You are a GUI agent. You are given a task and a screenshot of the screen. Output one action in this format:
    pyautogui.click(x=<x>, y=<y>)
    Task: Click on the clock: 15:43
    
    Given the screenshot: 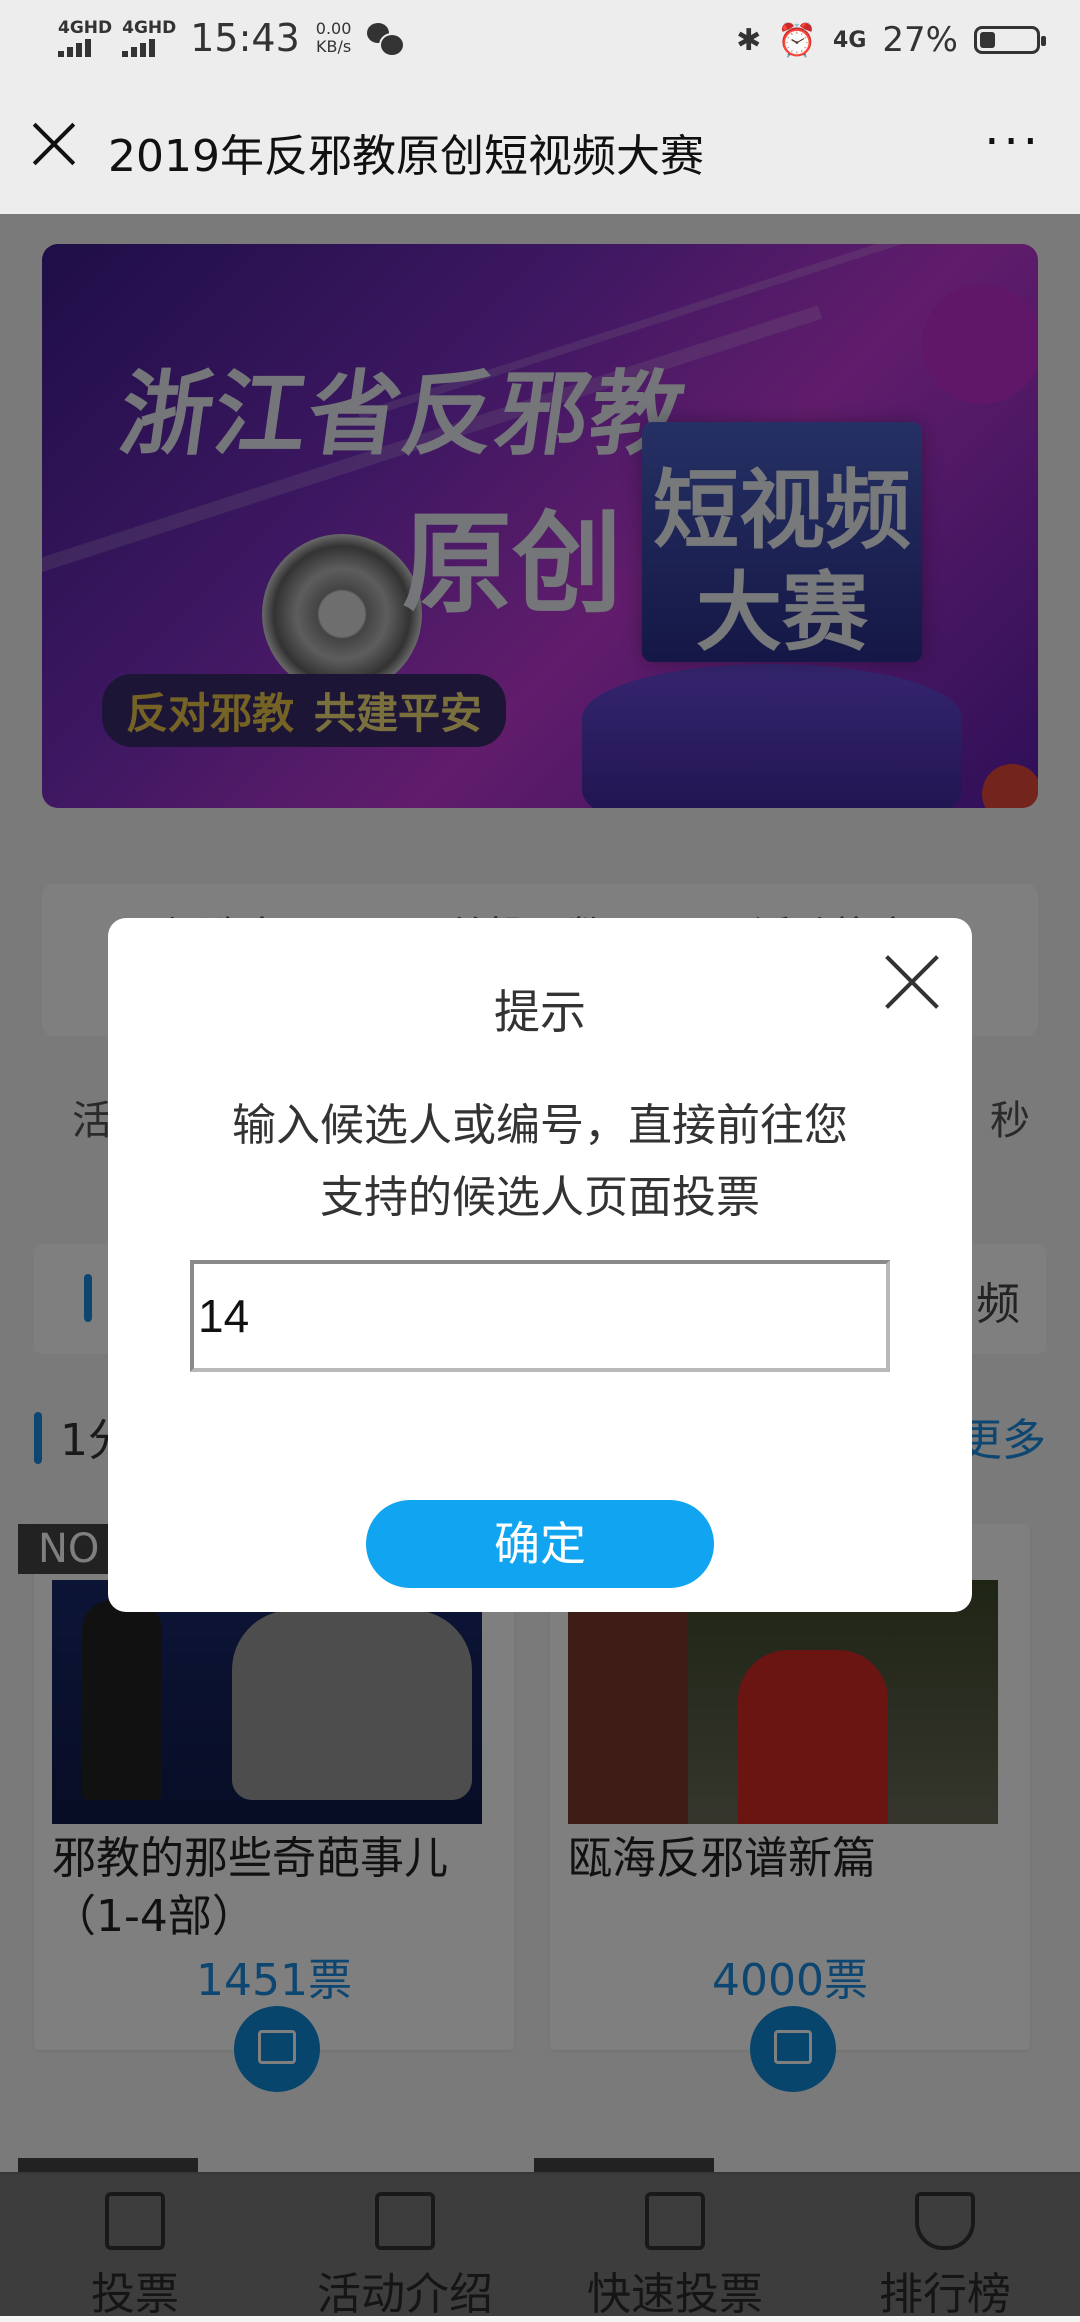 What is the action you would take?
    pyautogui.click(x=245, y=38)
    